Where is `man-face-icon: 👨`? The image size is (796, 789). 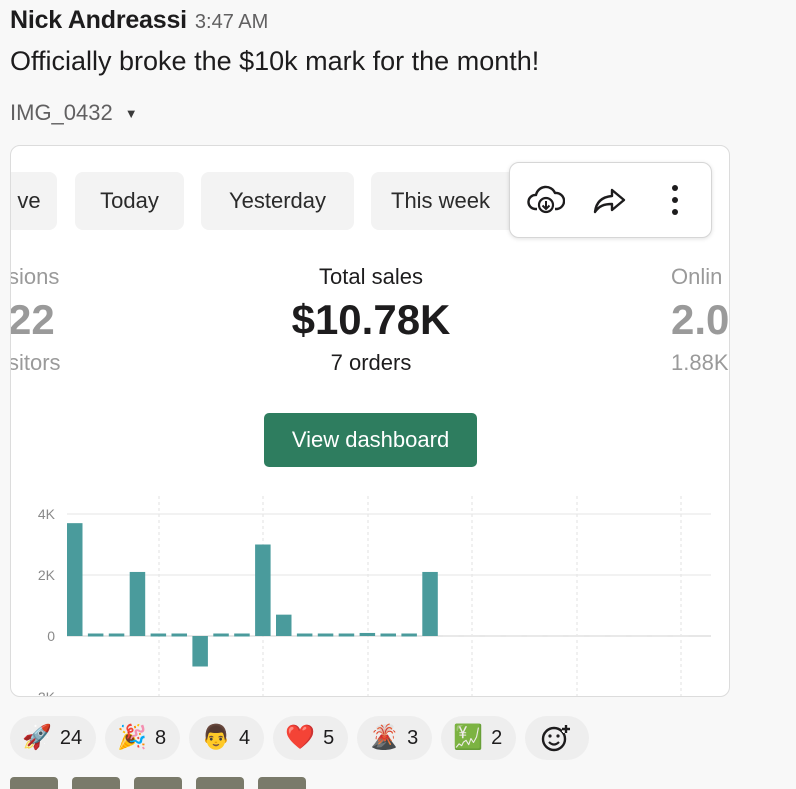
man-face-icon: 👨 is located at coordinates (216, 737).